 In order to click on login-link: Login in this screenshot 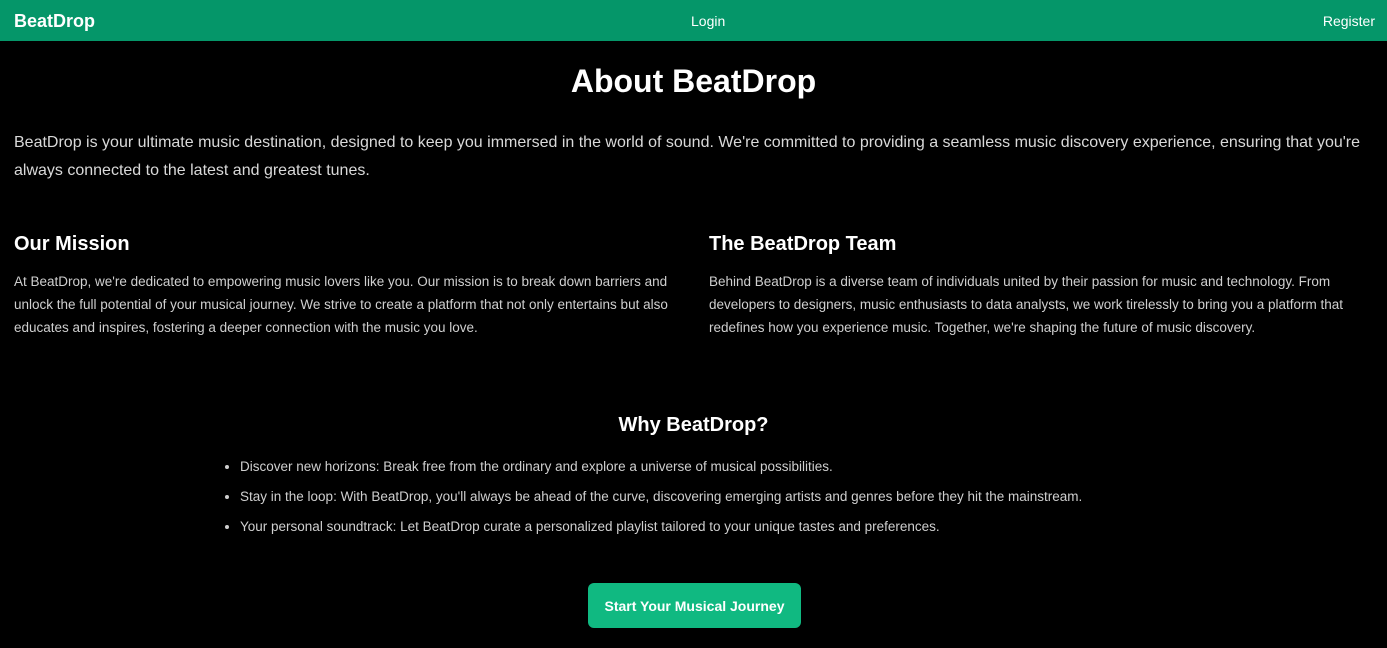, I will do `click(708, 21)`.